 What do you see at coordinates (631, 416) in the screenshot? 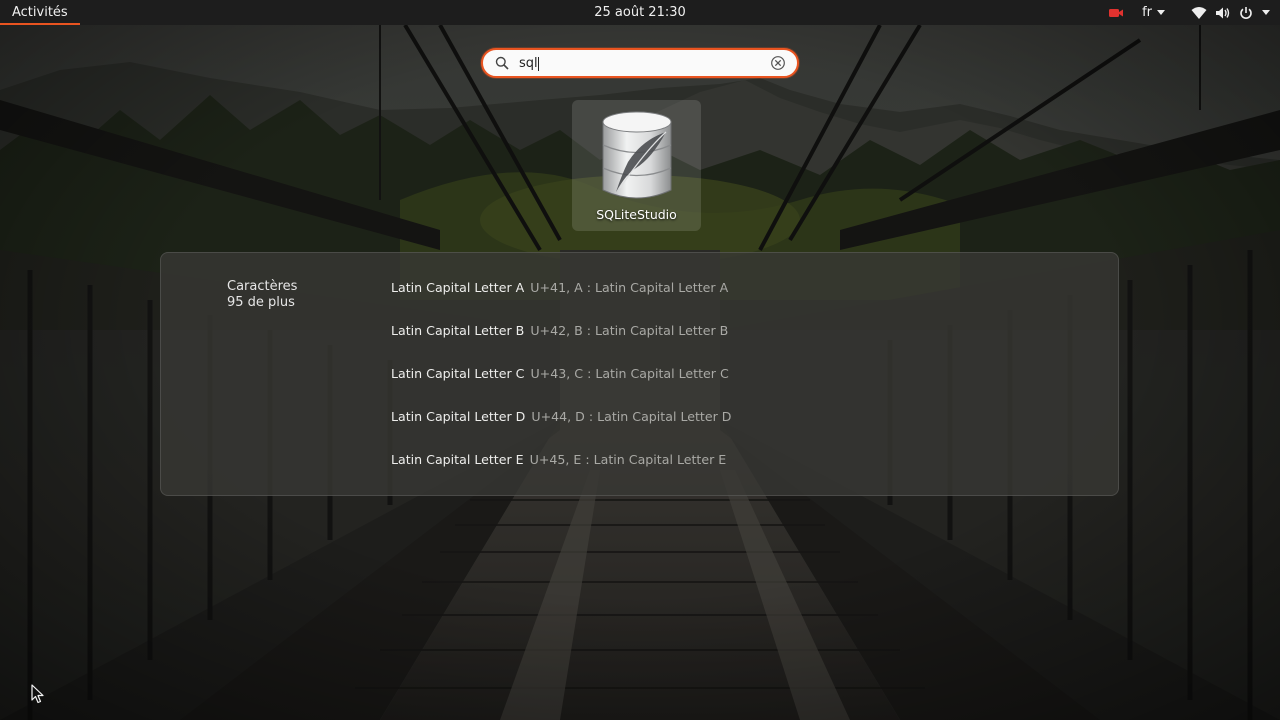
I see `result-description: U+44, D : Latin Capital Letter D` at bounding box center [631, 416].